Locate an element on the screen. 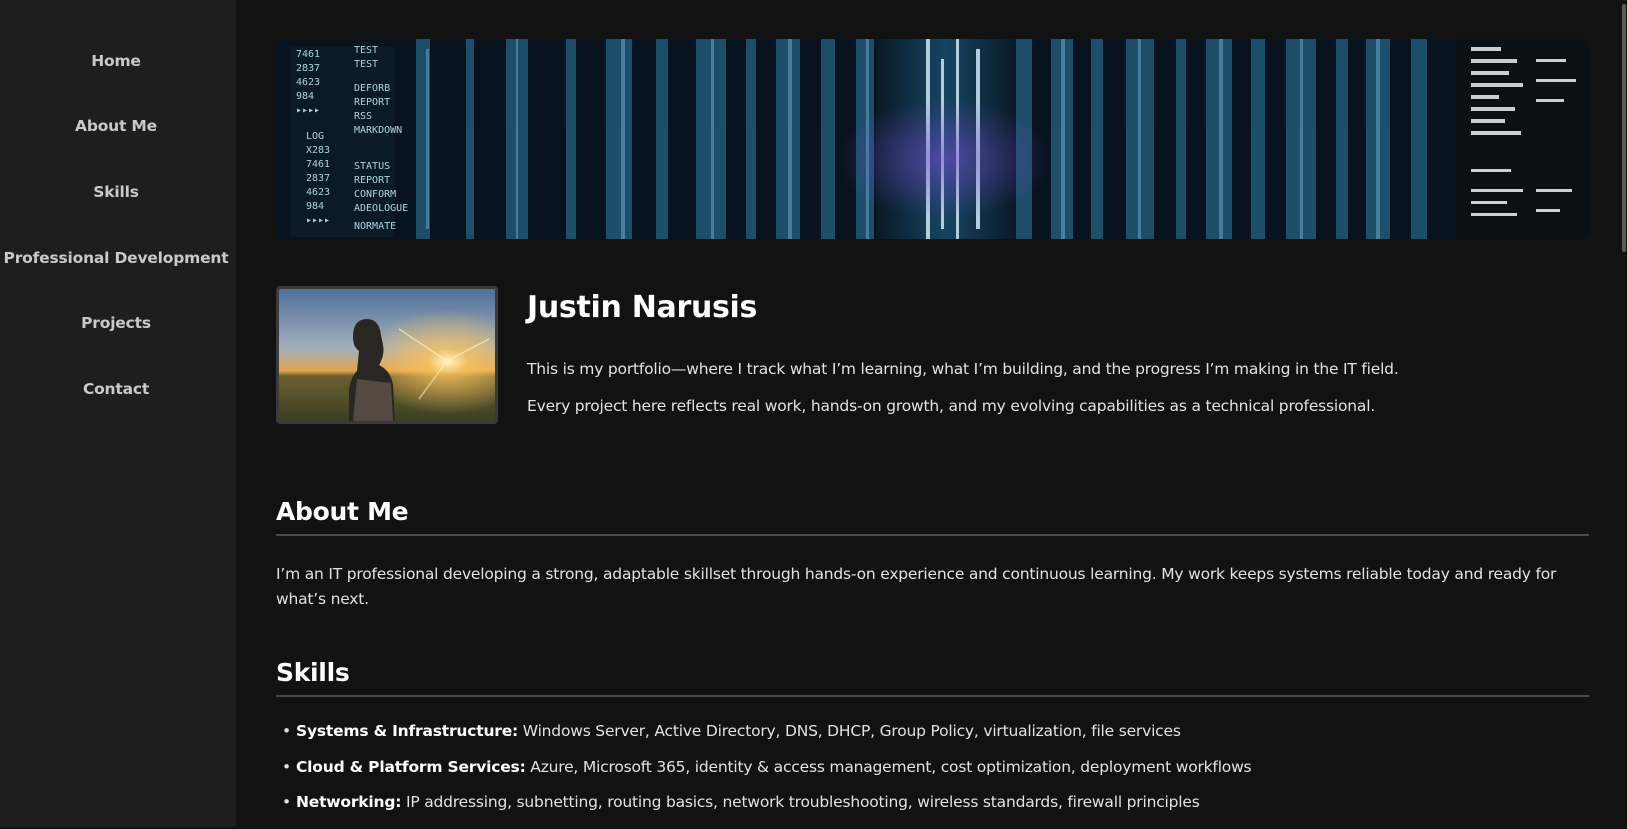 The width and height of the screenshot is (1627, 829). banner-mid-text-6: MARKDOWN is located at coordinates (378, 130).